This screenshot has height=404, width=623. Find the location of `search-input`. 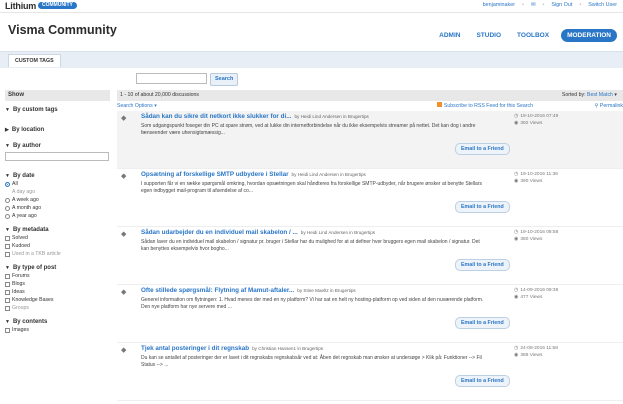

search-input is located at coordinates (171, 78).